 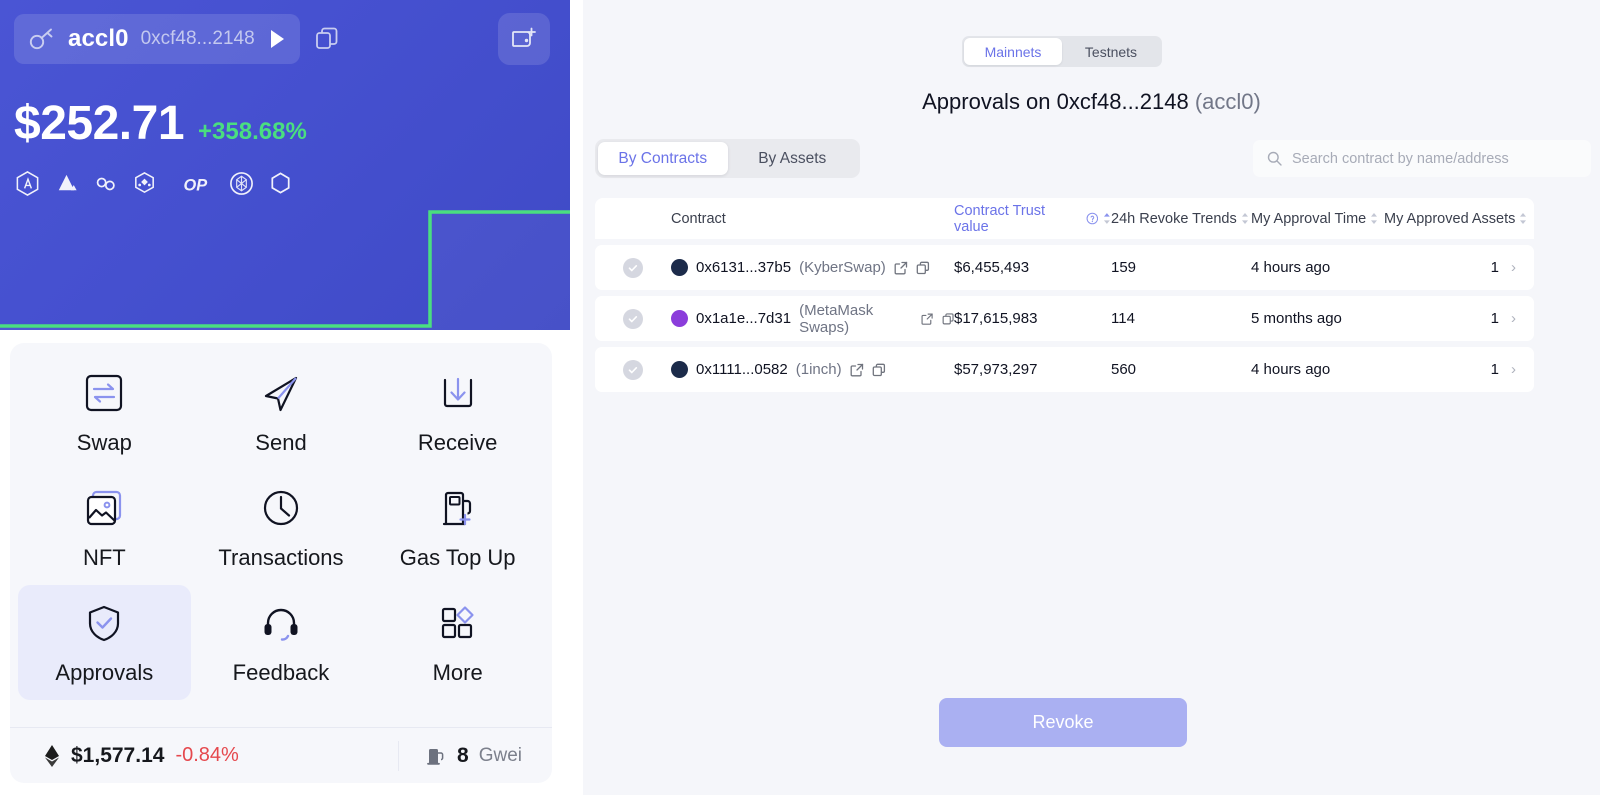 What do you see at coordinates (281, 507) in the screenshot?
I see `clock-icon` at bounding box center [281, 507].